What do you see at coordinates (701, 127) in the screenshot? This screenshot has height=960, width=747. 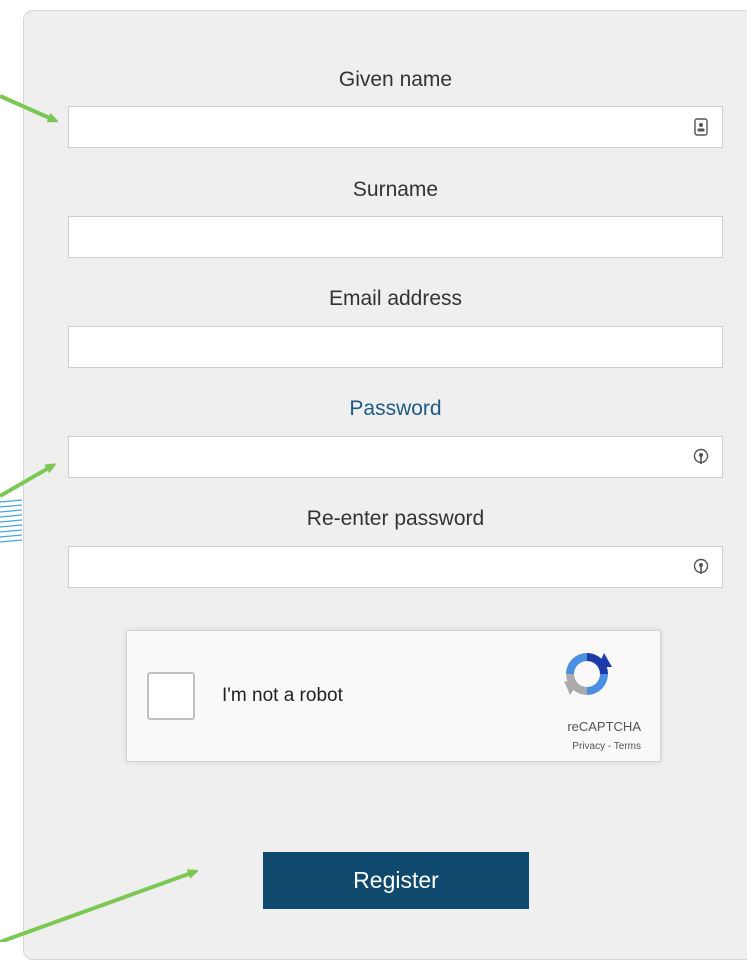 I see `contact-card-icon` at bounding box center [701, 127].